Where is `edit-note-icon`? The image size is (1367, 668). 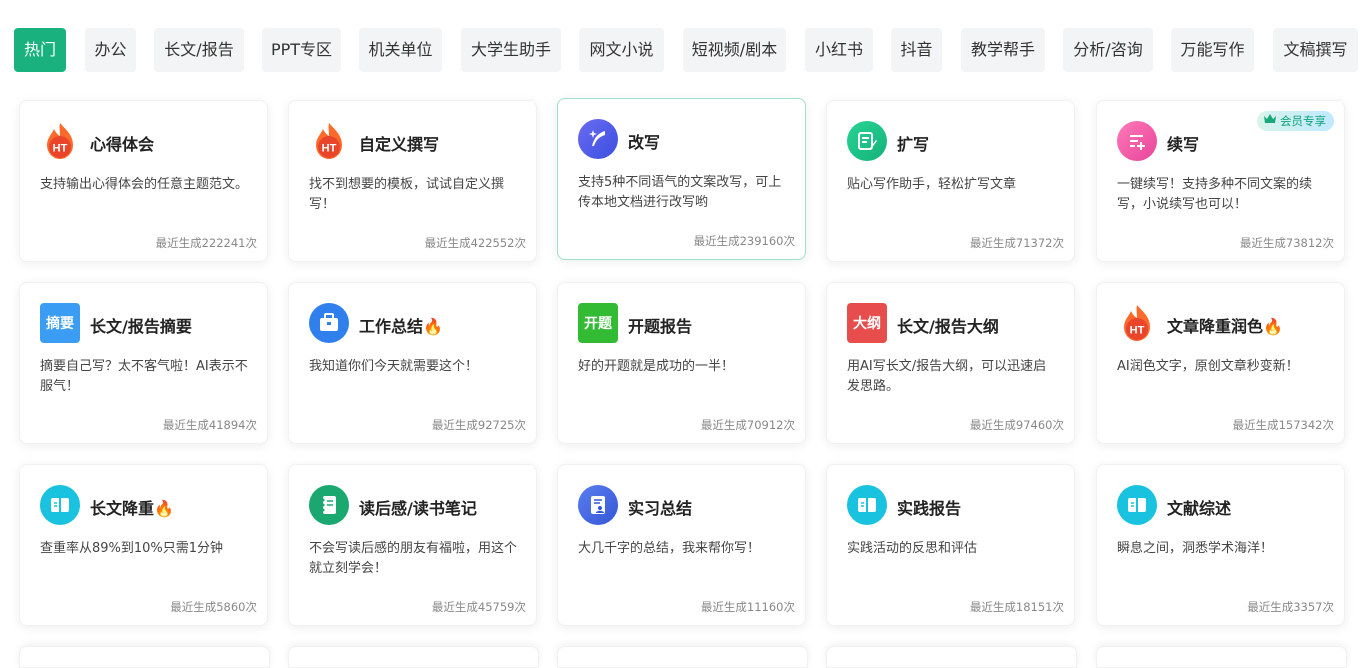
edit-note-icon is located at coordinates (867, 141).